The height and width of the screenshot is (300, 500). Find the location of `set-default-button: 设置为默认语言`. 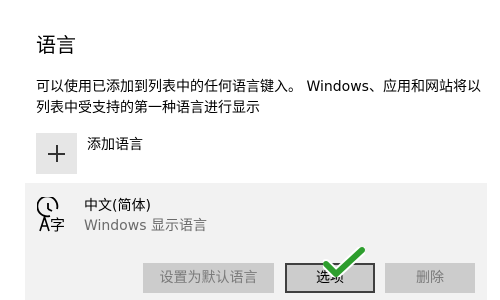

set-default-button: 设置为默认语言 is located at coordinates (208, 278).